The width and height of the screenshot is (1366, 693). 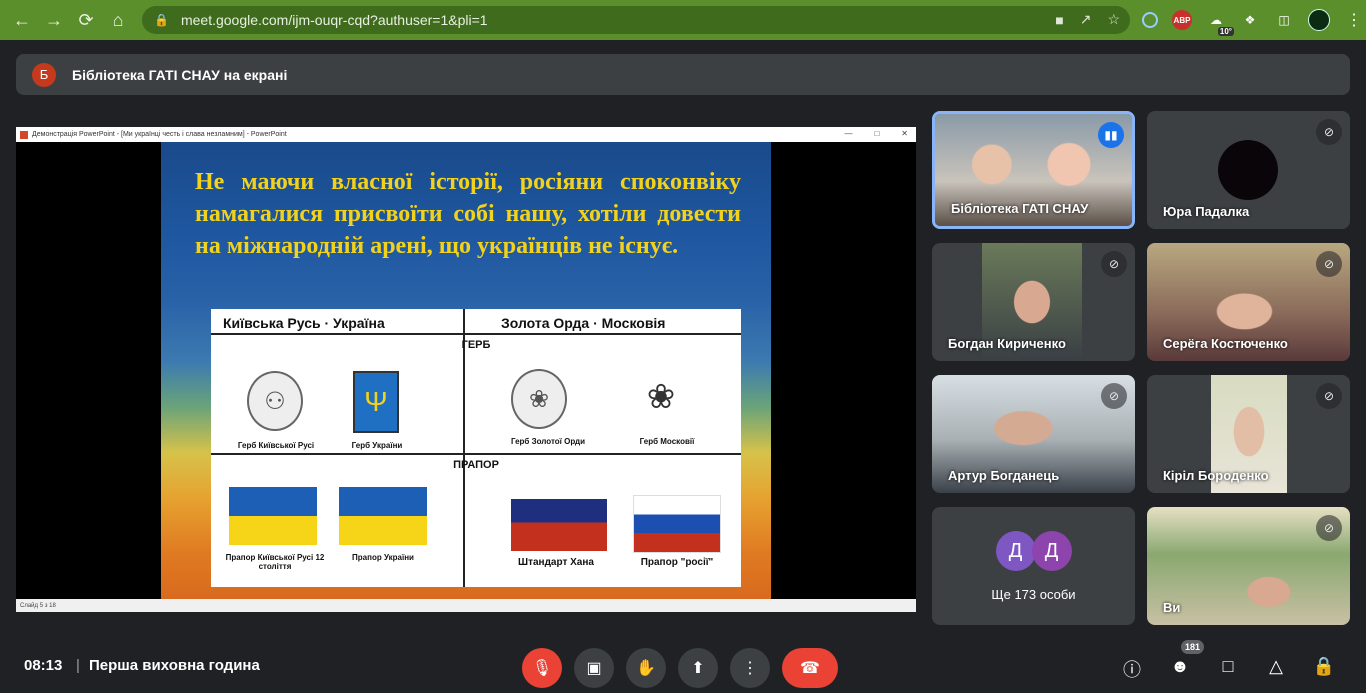 I want to click on end-call-icon: ☎, so click(x=810, y=668).